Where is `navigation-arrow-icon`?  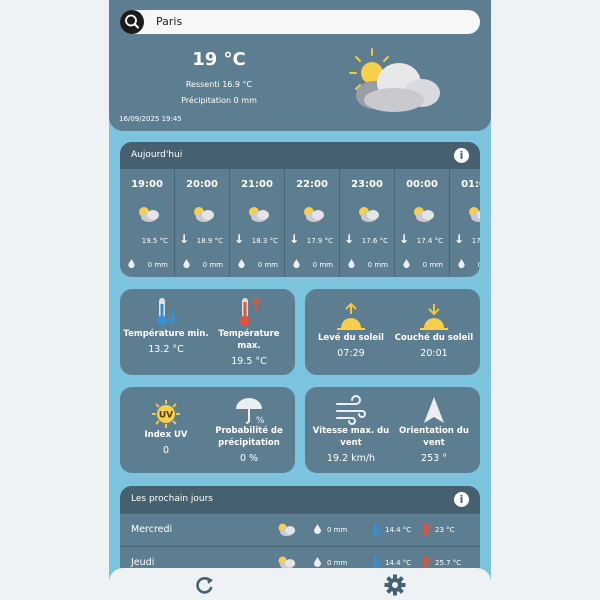
navigation-arrow-icon is located at coordinates (434, 410).